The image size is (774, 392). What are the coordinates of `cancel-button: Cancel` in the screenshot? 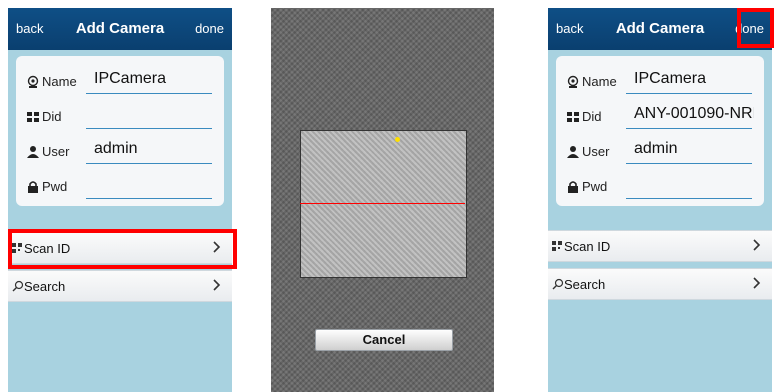 It's located at (384, 340).